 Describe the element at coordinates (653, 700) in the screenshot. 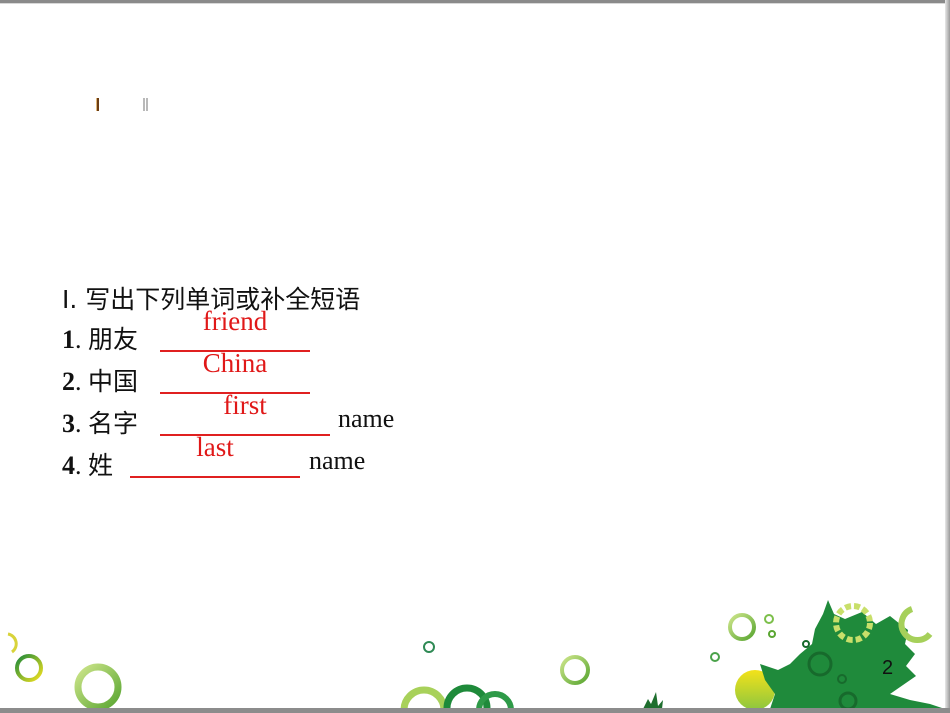

I see `leaf-tip-icon` at that location.